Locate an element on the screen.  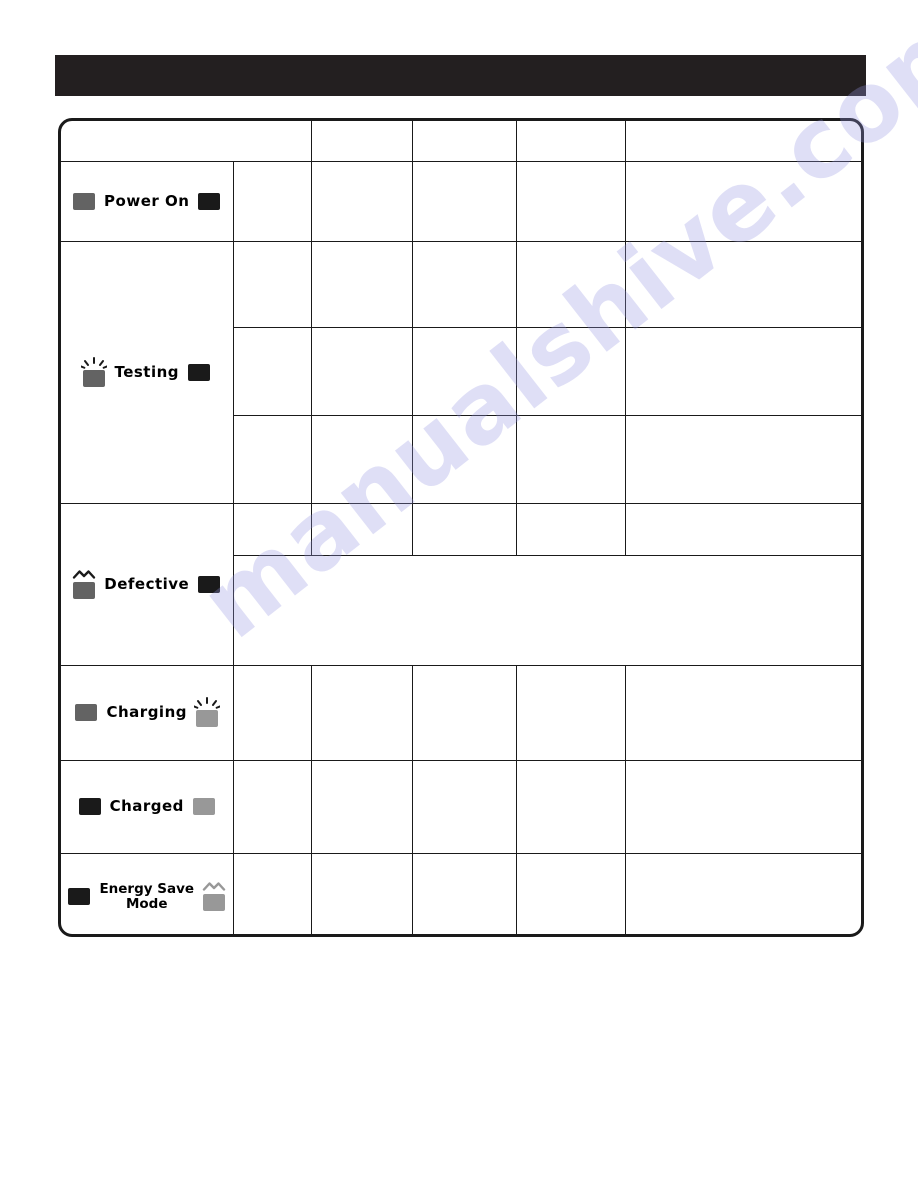
status-label-charging: Charging is located at coordinates (147, 712).